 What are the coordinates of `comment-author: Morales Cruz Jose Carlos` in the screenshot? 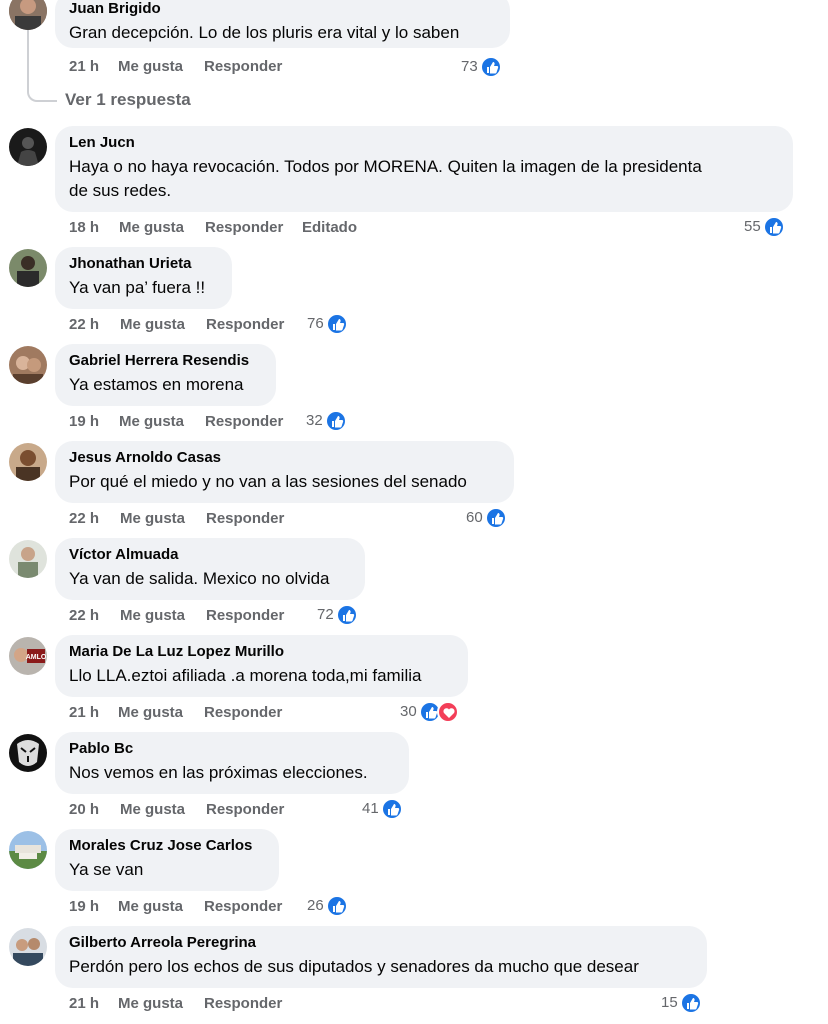 It's located at (167, 846).